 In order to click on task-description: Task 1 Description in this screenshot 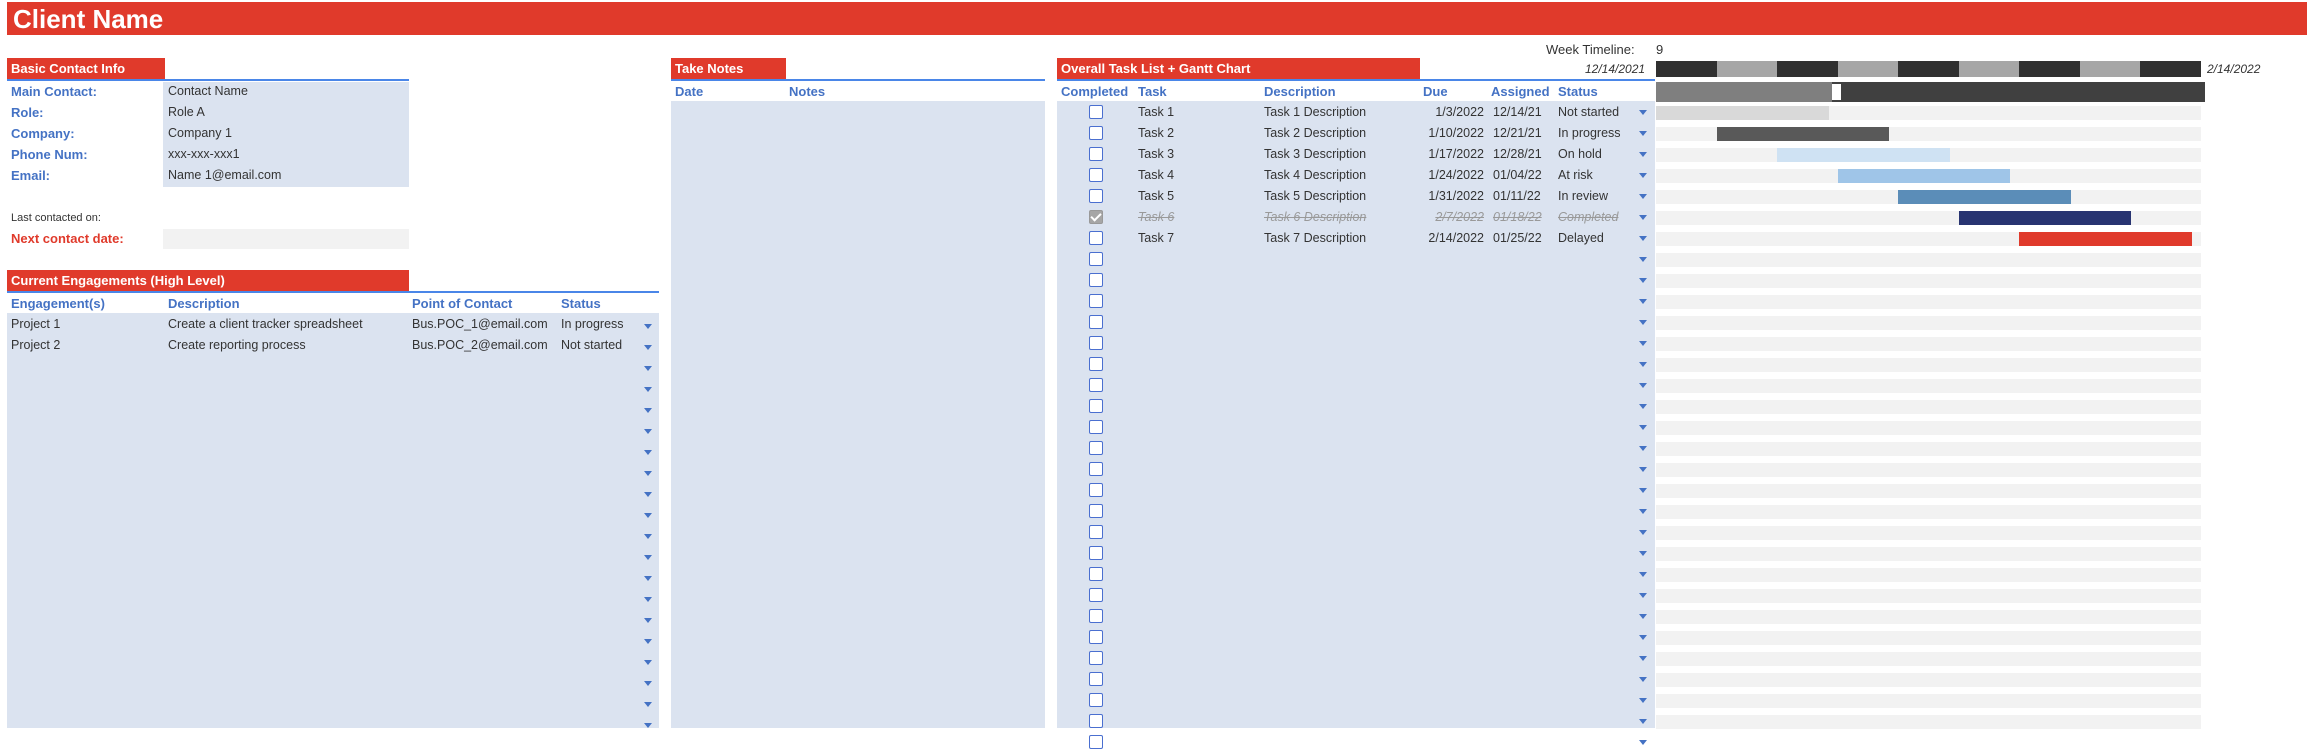, I will do `click(1315, 112)`.